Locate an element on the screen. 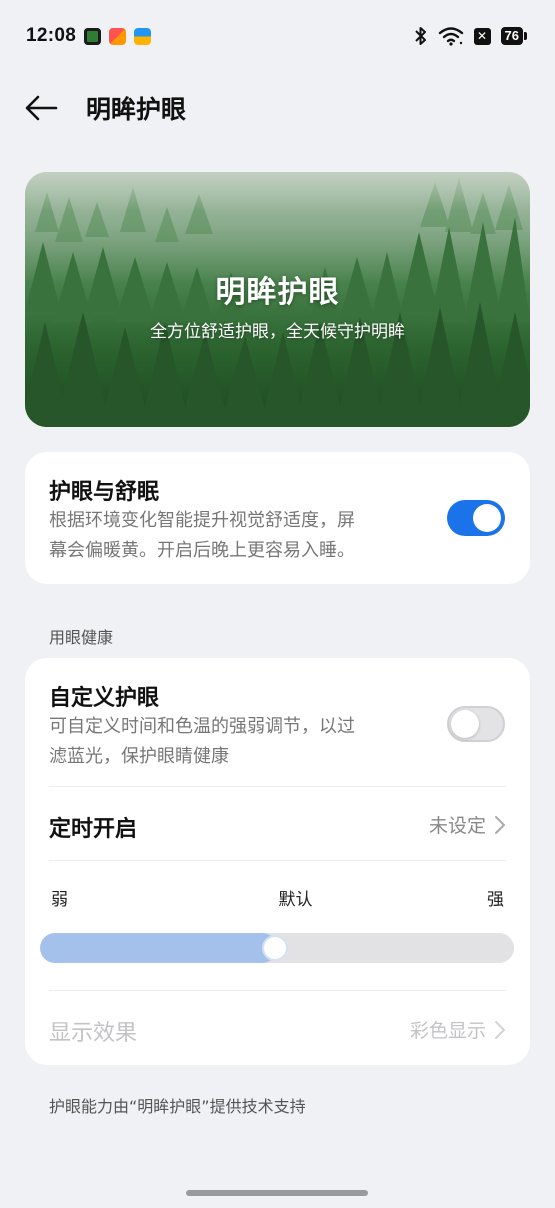 The image size is (555, 1208). eye-sleep-title: 护眼与舒眠 is located at coordinates (104, 492).